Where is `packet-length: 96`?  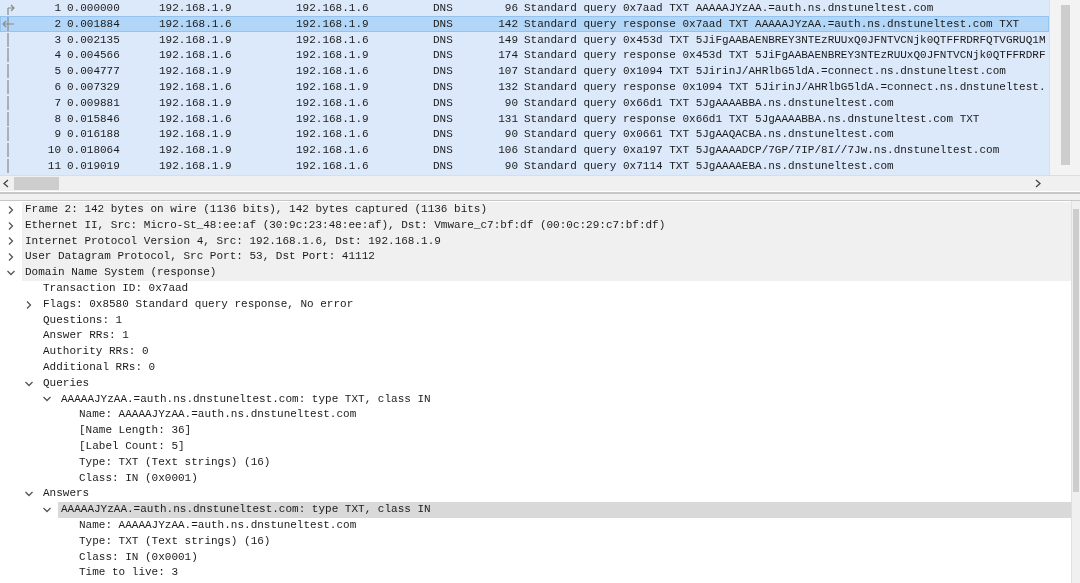
packet-length: 96 is located at coordinates (510, 8).